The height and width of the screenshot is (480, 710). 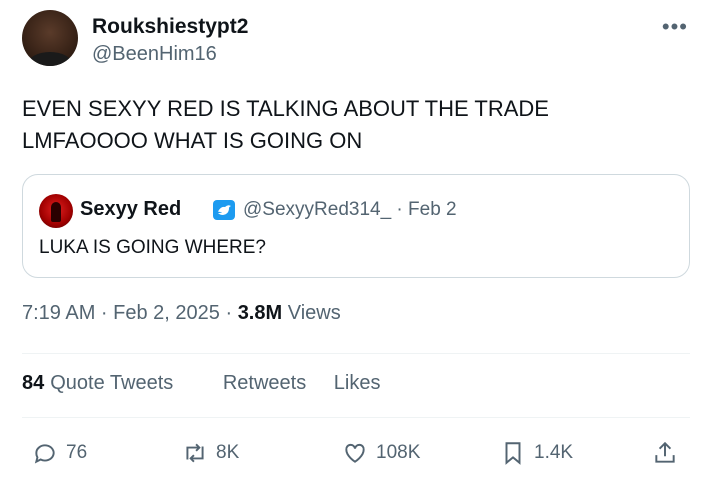 What do you see at coordinates (260, 313) in the screenshot?
I see `views-count: 3.8M` at bounding box center [260, 313].